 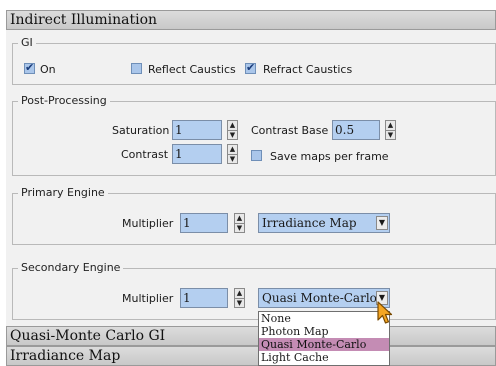 What do you see at coordinates (324, 331) in the screenshot?
I see `dropdown-option-photon-map: Photon Map` at bounding box center [324, 331].